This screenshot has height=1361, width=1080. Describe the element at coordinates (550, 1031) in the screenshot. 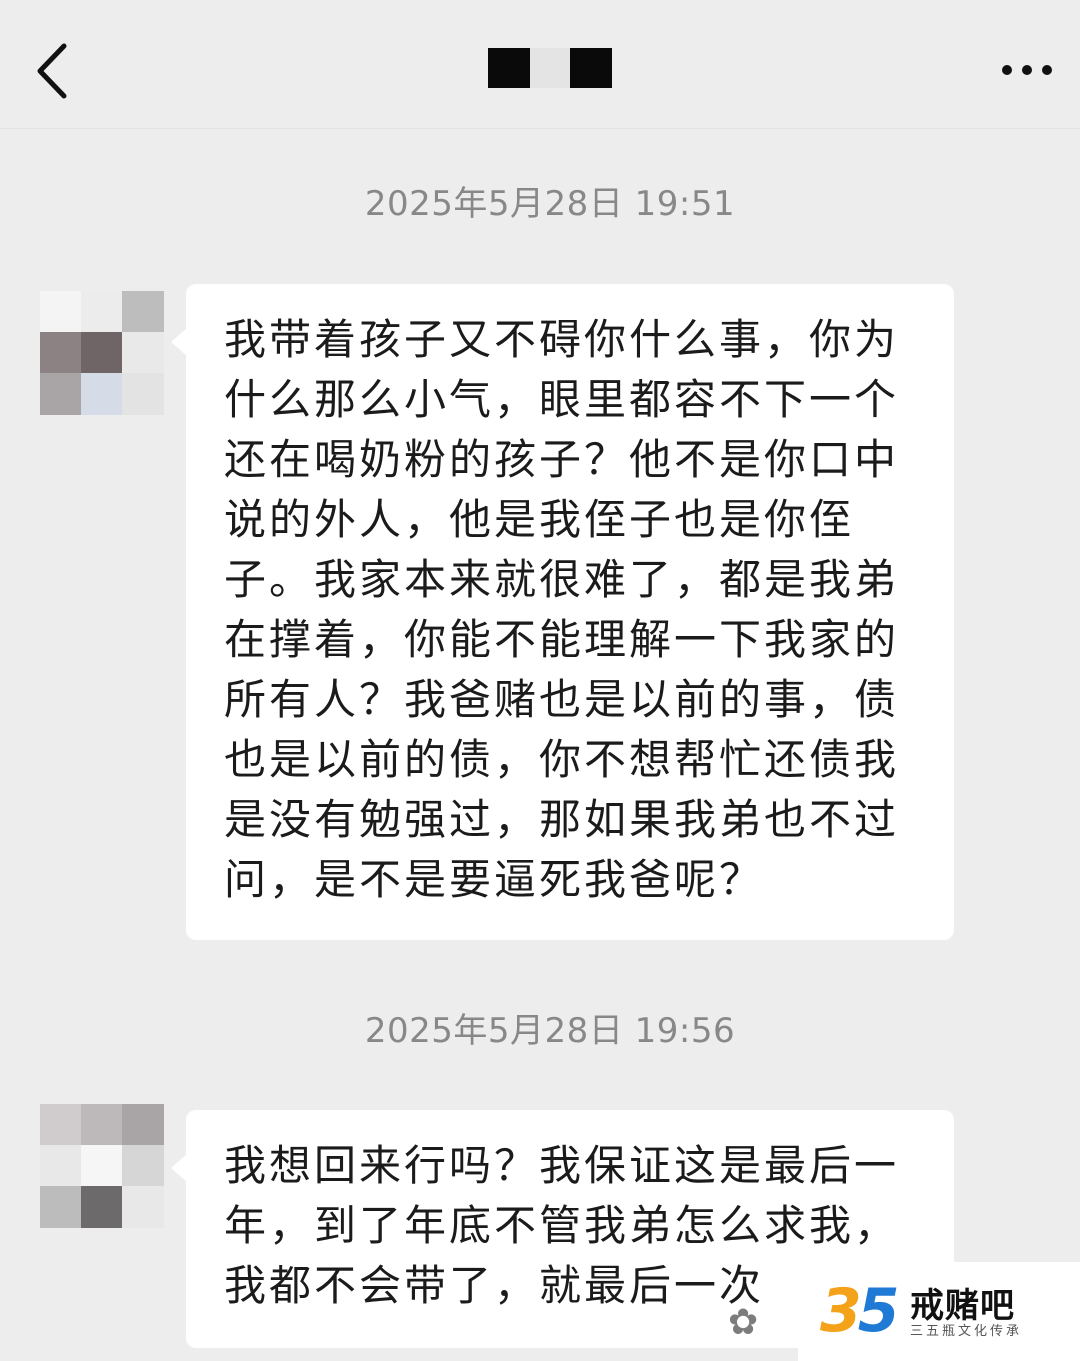

I see `timestamp: 2025年5月28日 19:56` at that location.